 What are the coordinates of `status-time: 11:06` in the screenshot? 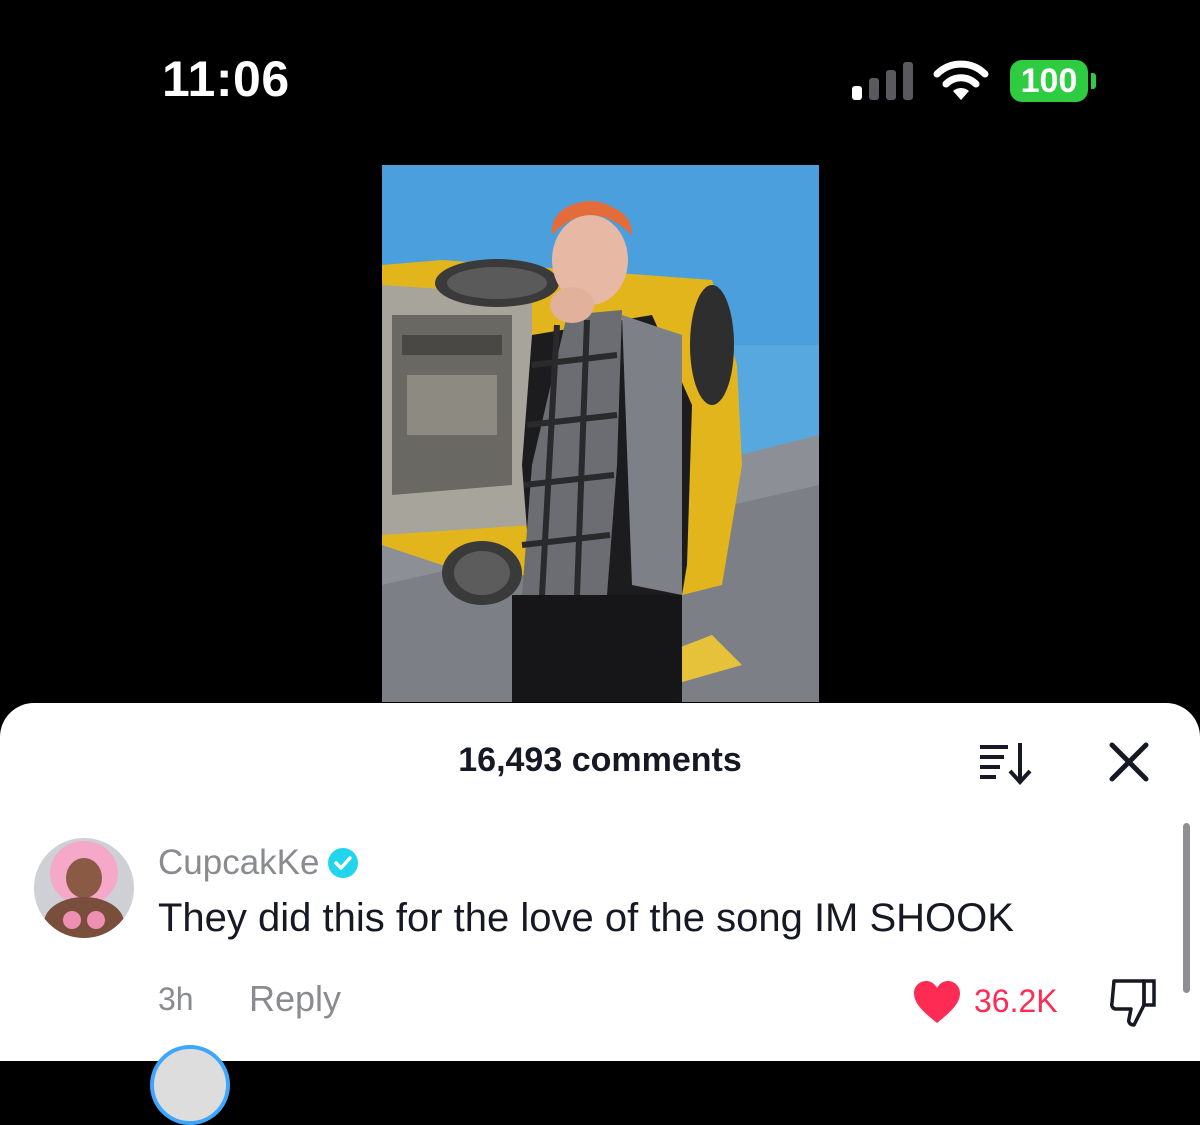 It's located at (226, 79).